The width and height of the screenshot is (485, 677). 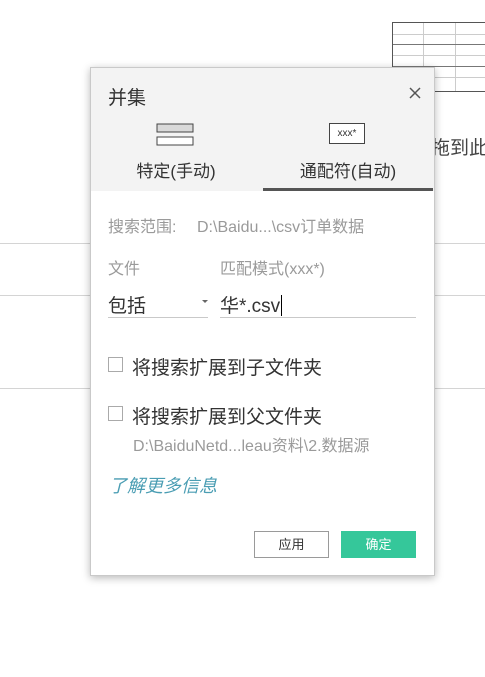 What do you see at coordinates (127, 306) in the screenshot?
I see `file-filter-value: 包括` at bounding box center [127, 306].